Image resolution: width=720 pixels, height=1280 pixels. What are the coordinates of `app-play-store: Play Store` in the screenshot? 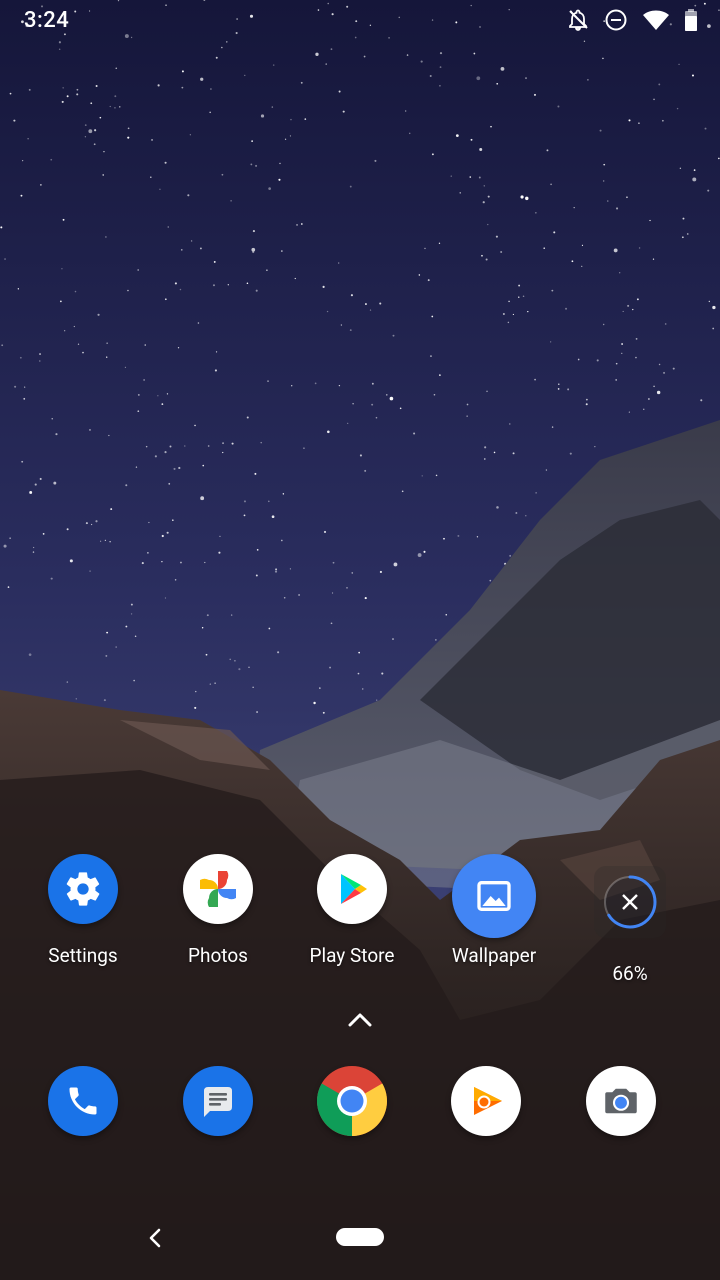 It's located at (352, 910).